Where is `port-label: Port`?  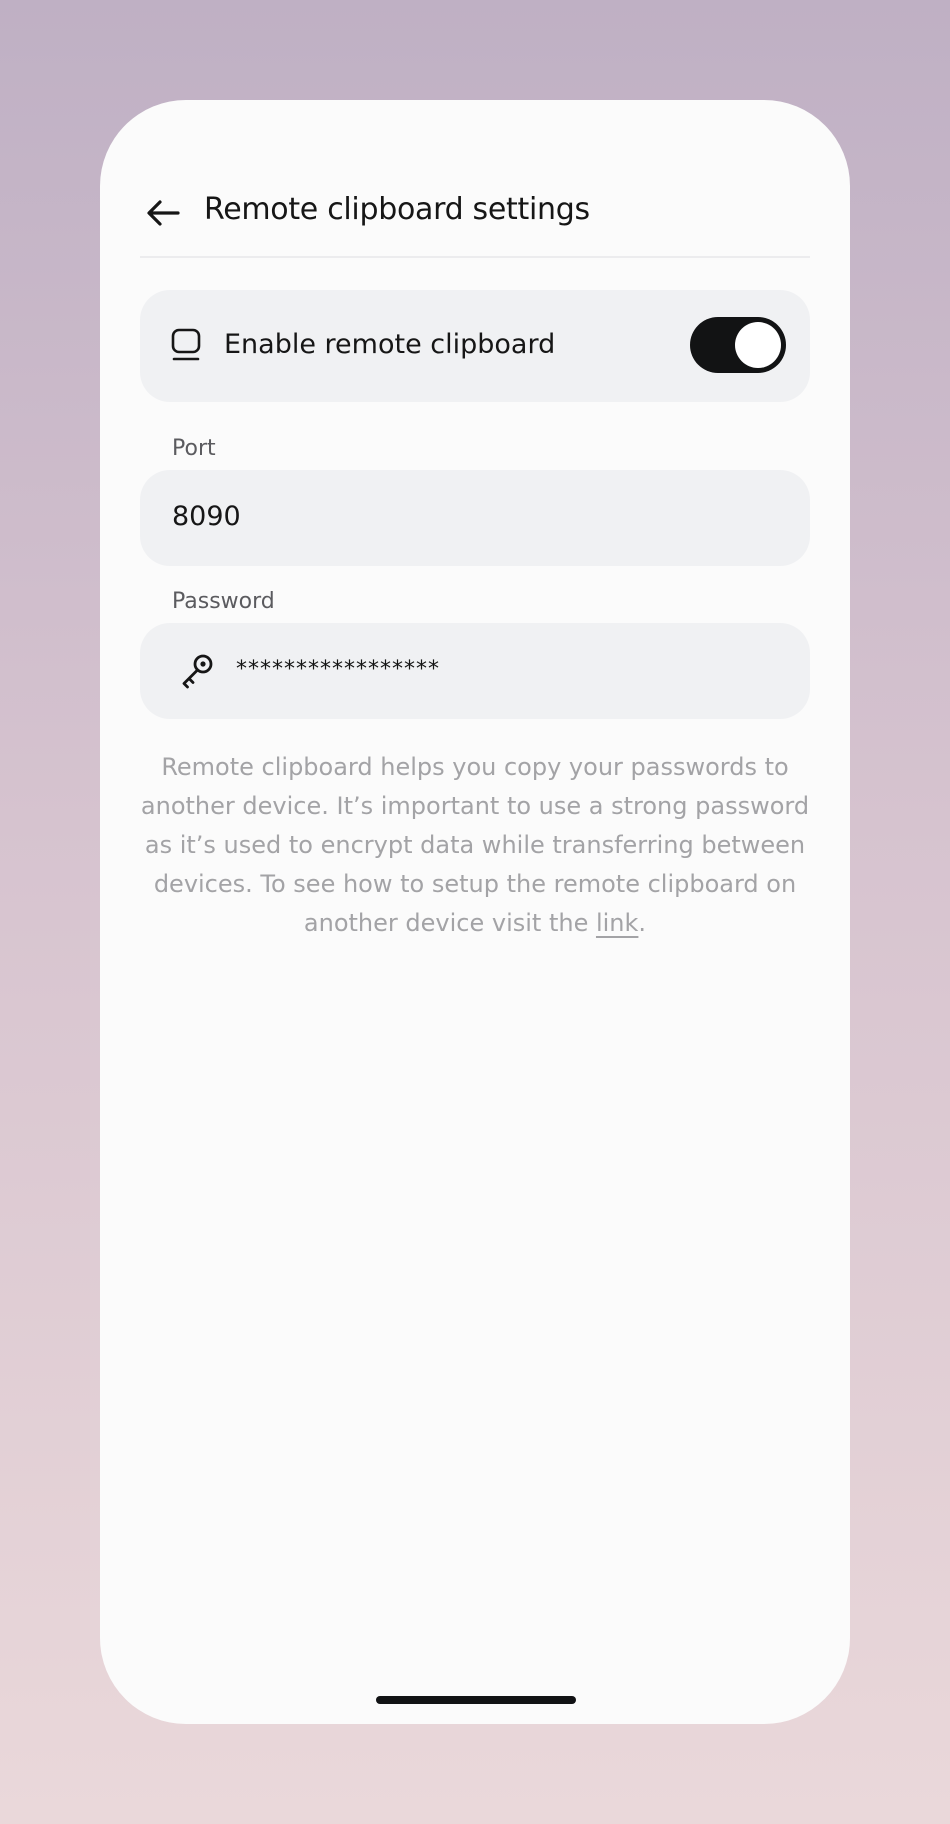
port-label: Port is located at coordinates (194, 448).